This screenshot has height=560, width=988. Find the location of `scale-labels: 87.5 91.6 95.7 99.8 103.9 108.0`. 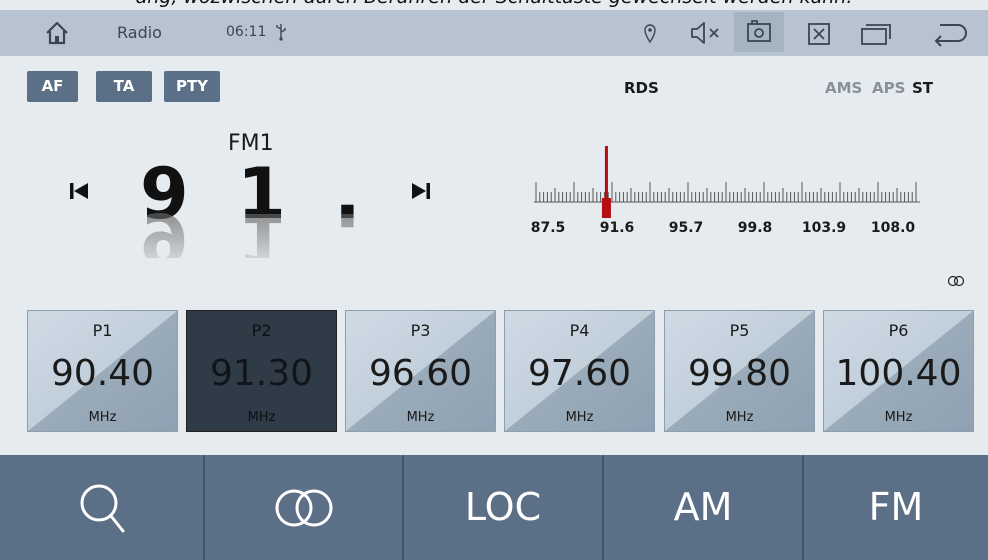

scale-labels: 87.5 91.6 95.7 99.8 103.9 108.0 is located at coordinates (723, 228).